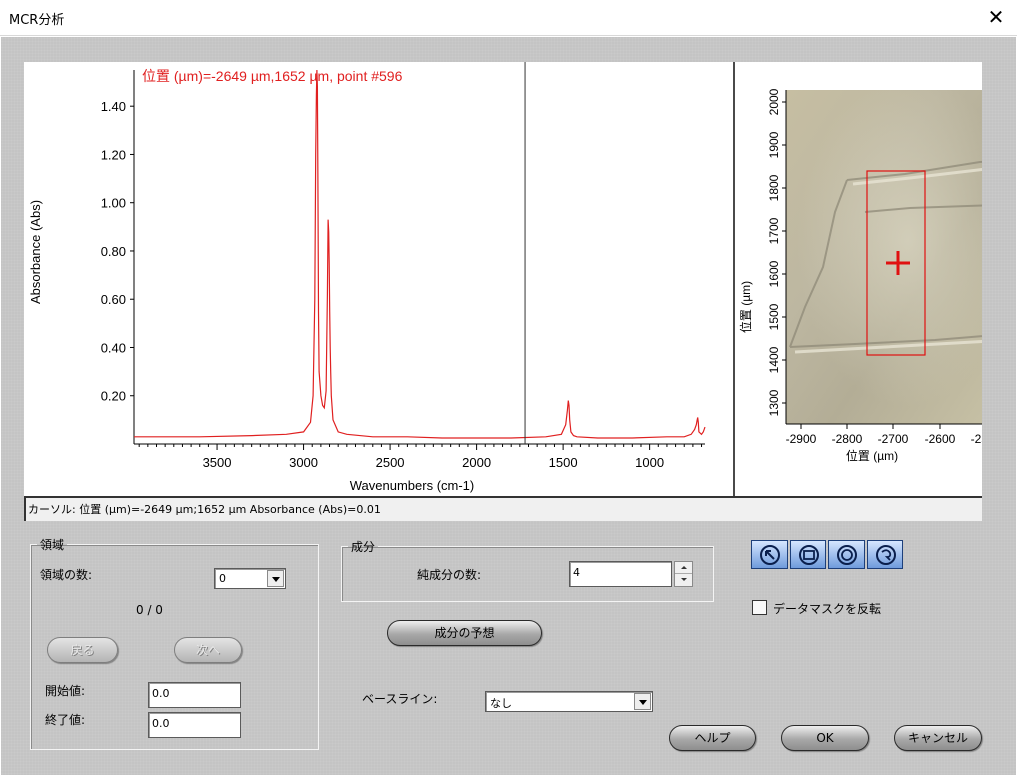 The image size is (1017, 776). What do you see at coordinates (208, 650) in the screenshot?
I see `next-button: 次へ` at bounding box center [208, 650].